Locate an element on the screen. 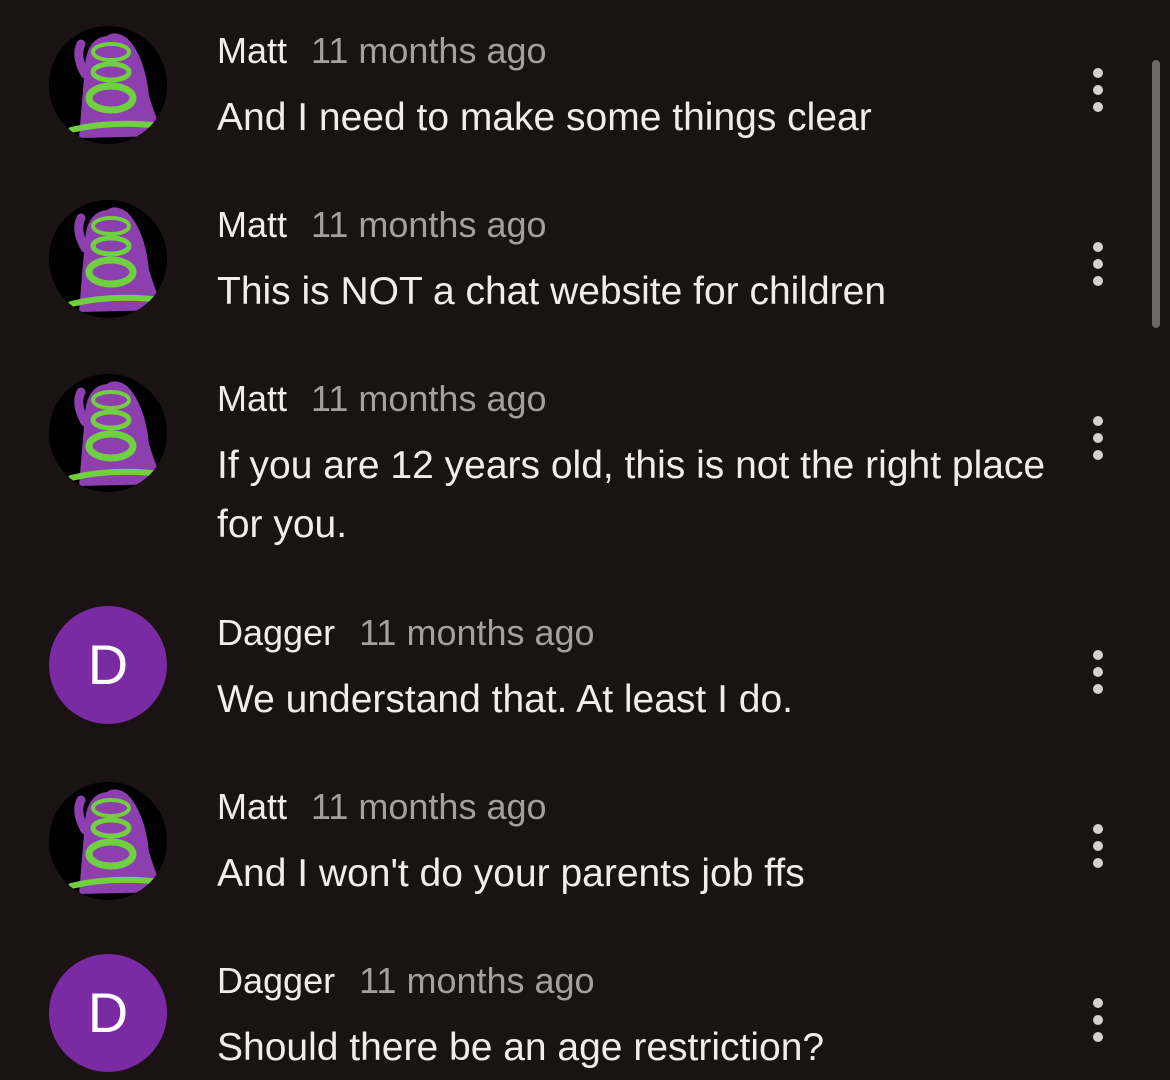 The width and height of the screenshot is (1170, 1080). comment-text: We understand that. At least I do. is located at coordinates (505, 699).